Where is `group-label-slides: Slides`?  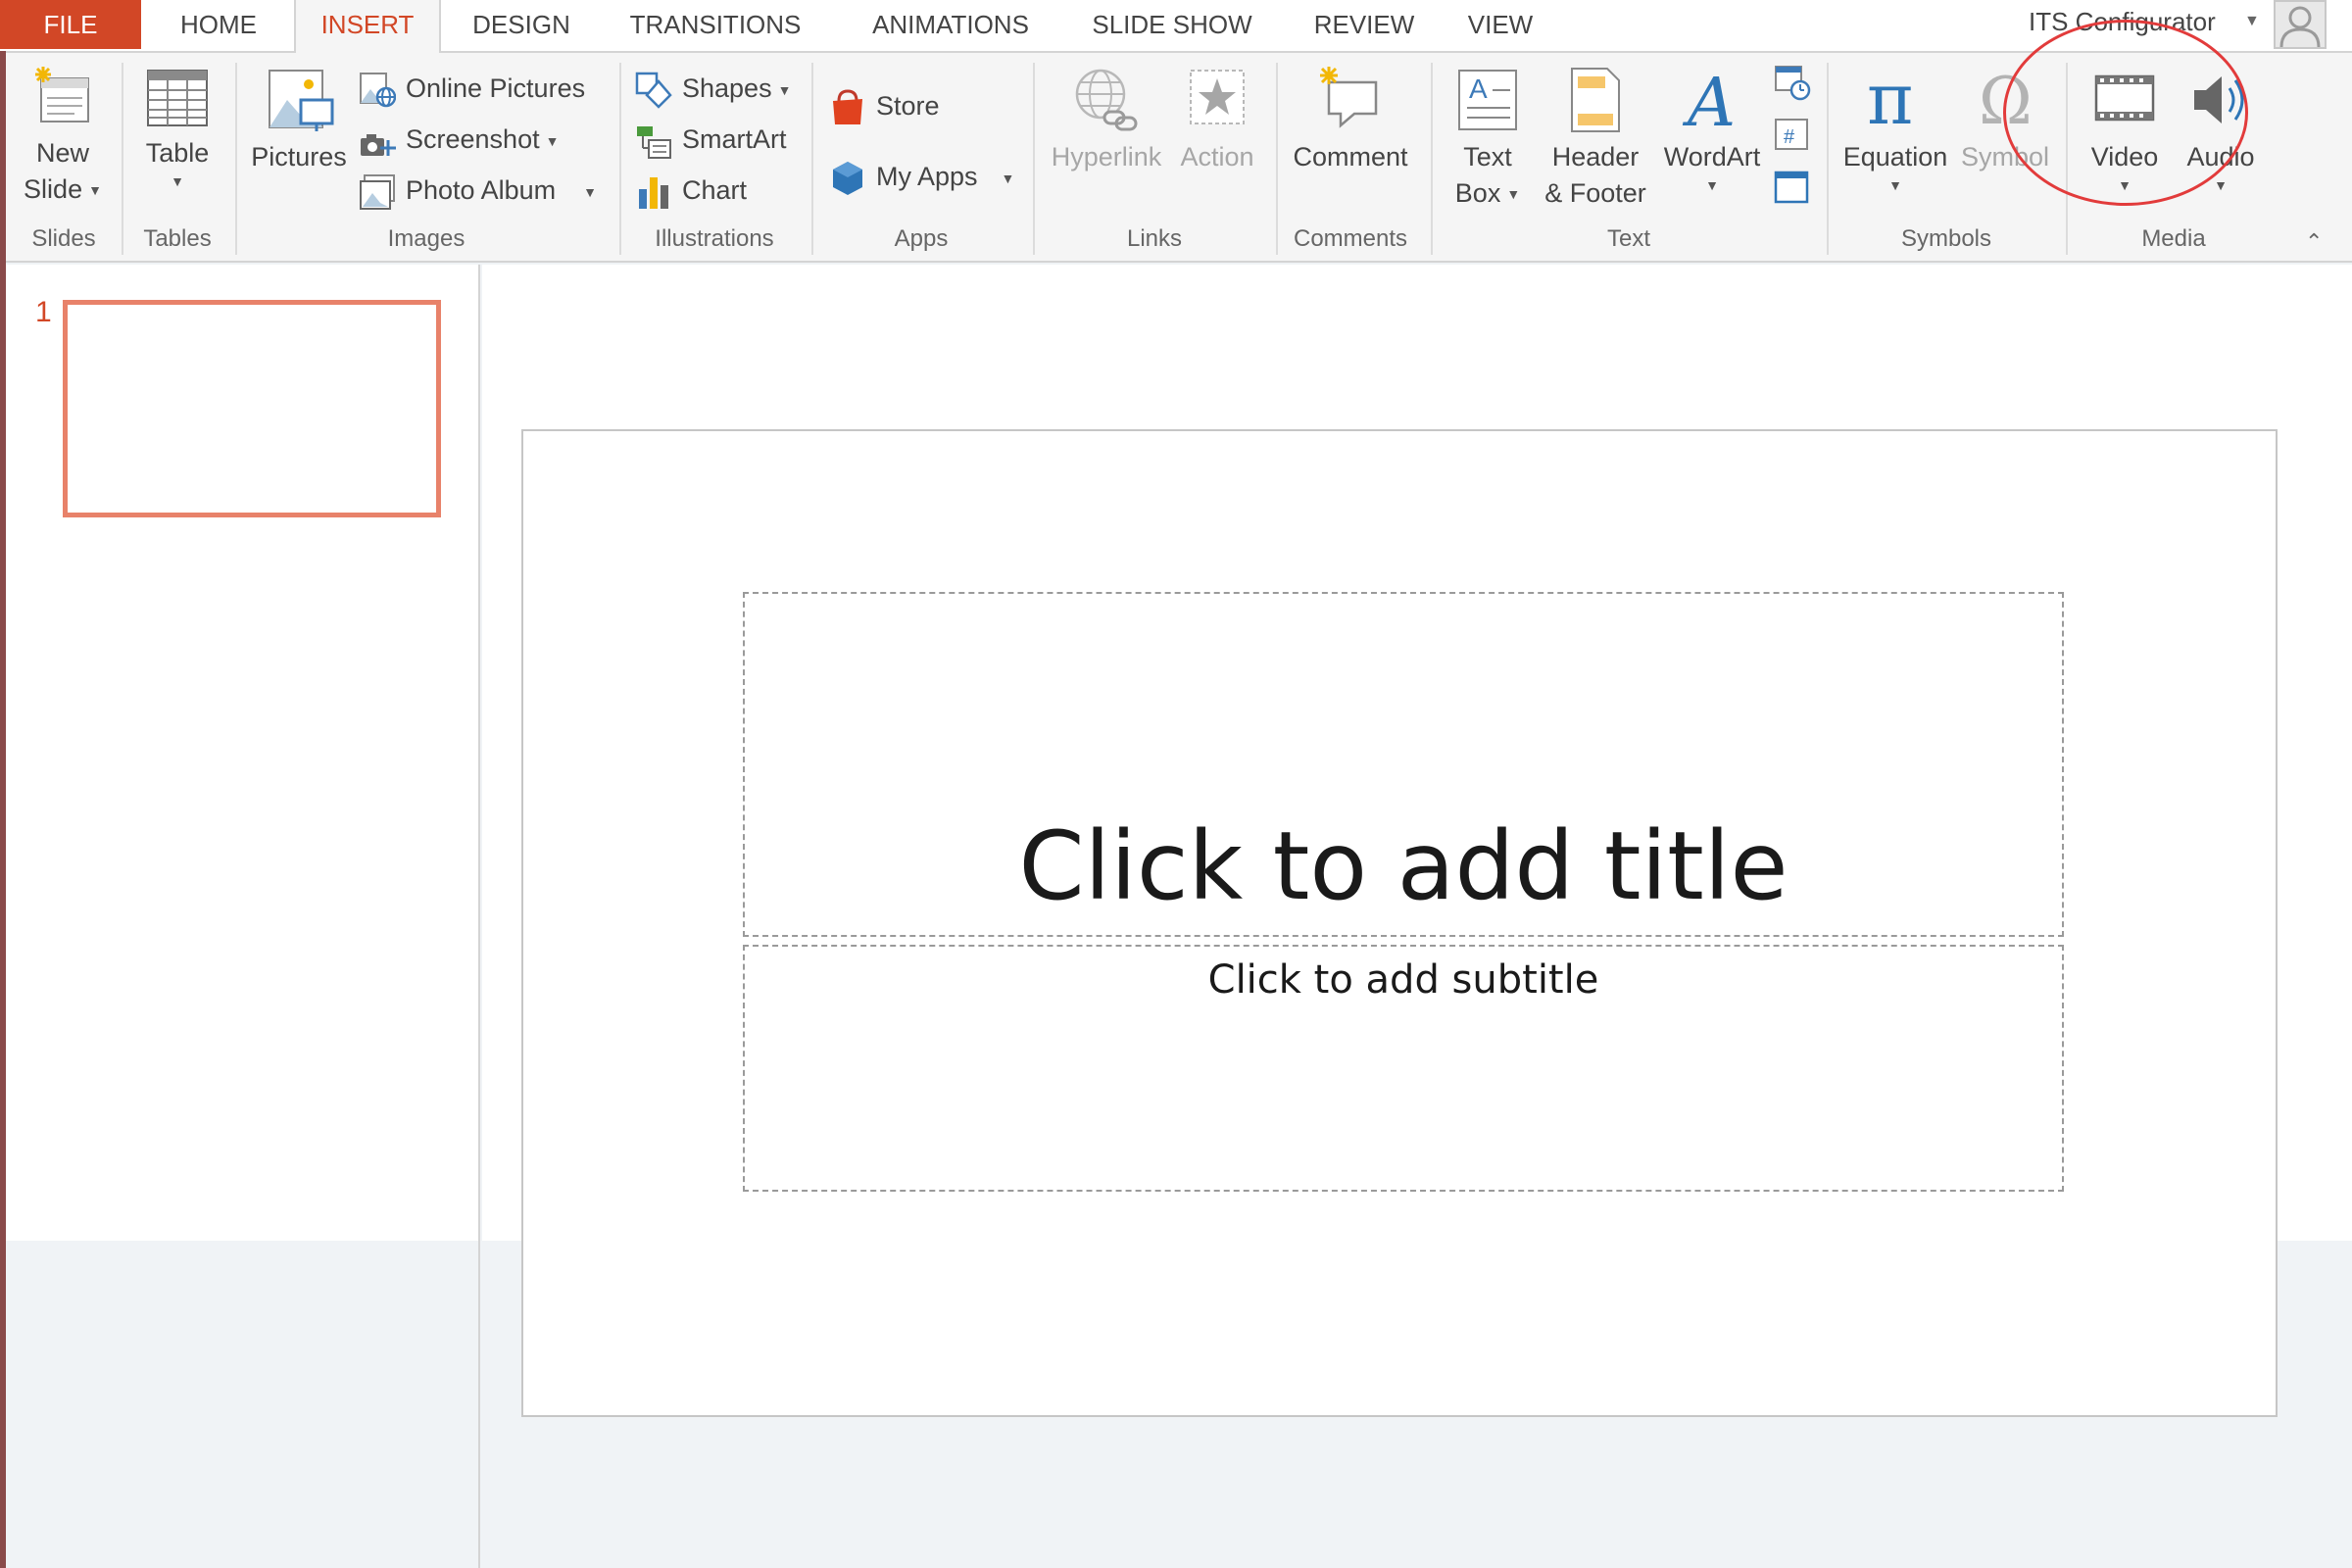
group-label-slides: Slides is located at coordinates (63, 238).